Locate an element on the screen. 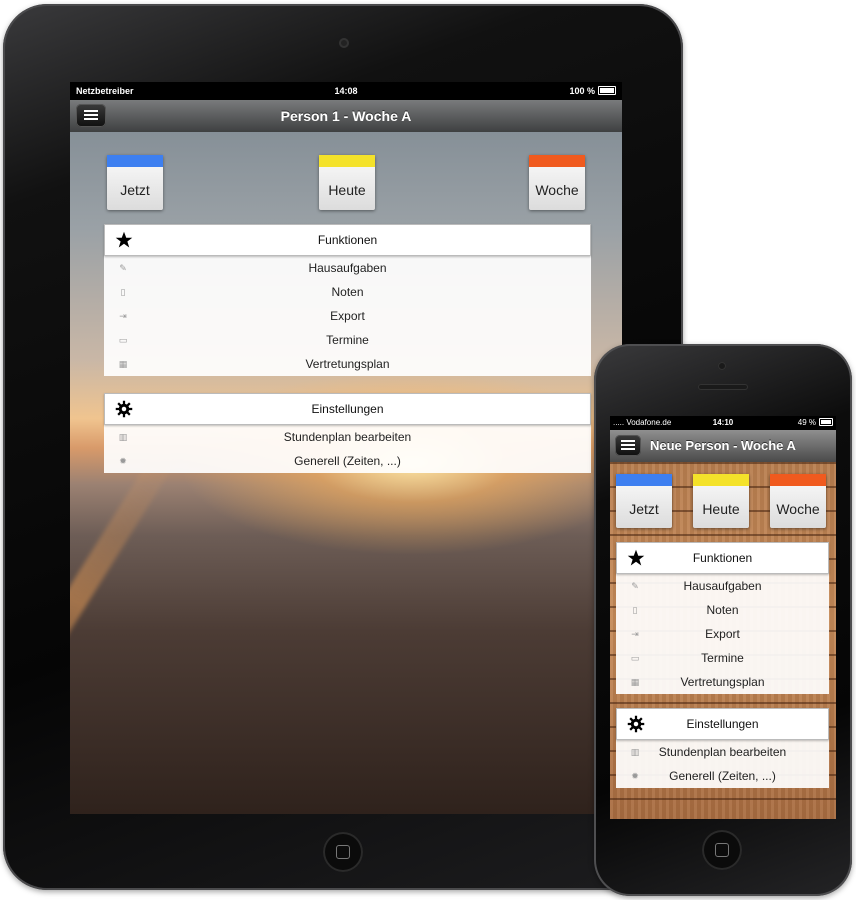 This screenshot has height=900, width=856. status-bar: Netzbetreiber 14:08 100 % is located at coordinates (346, 91).